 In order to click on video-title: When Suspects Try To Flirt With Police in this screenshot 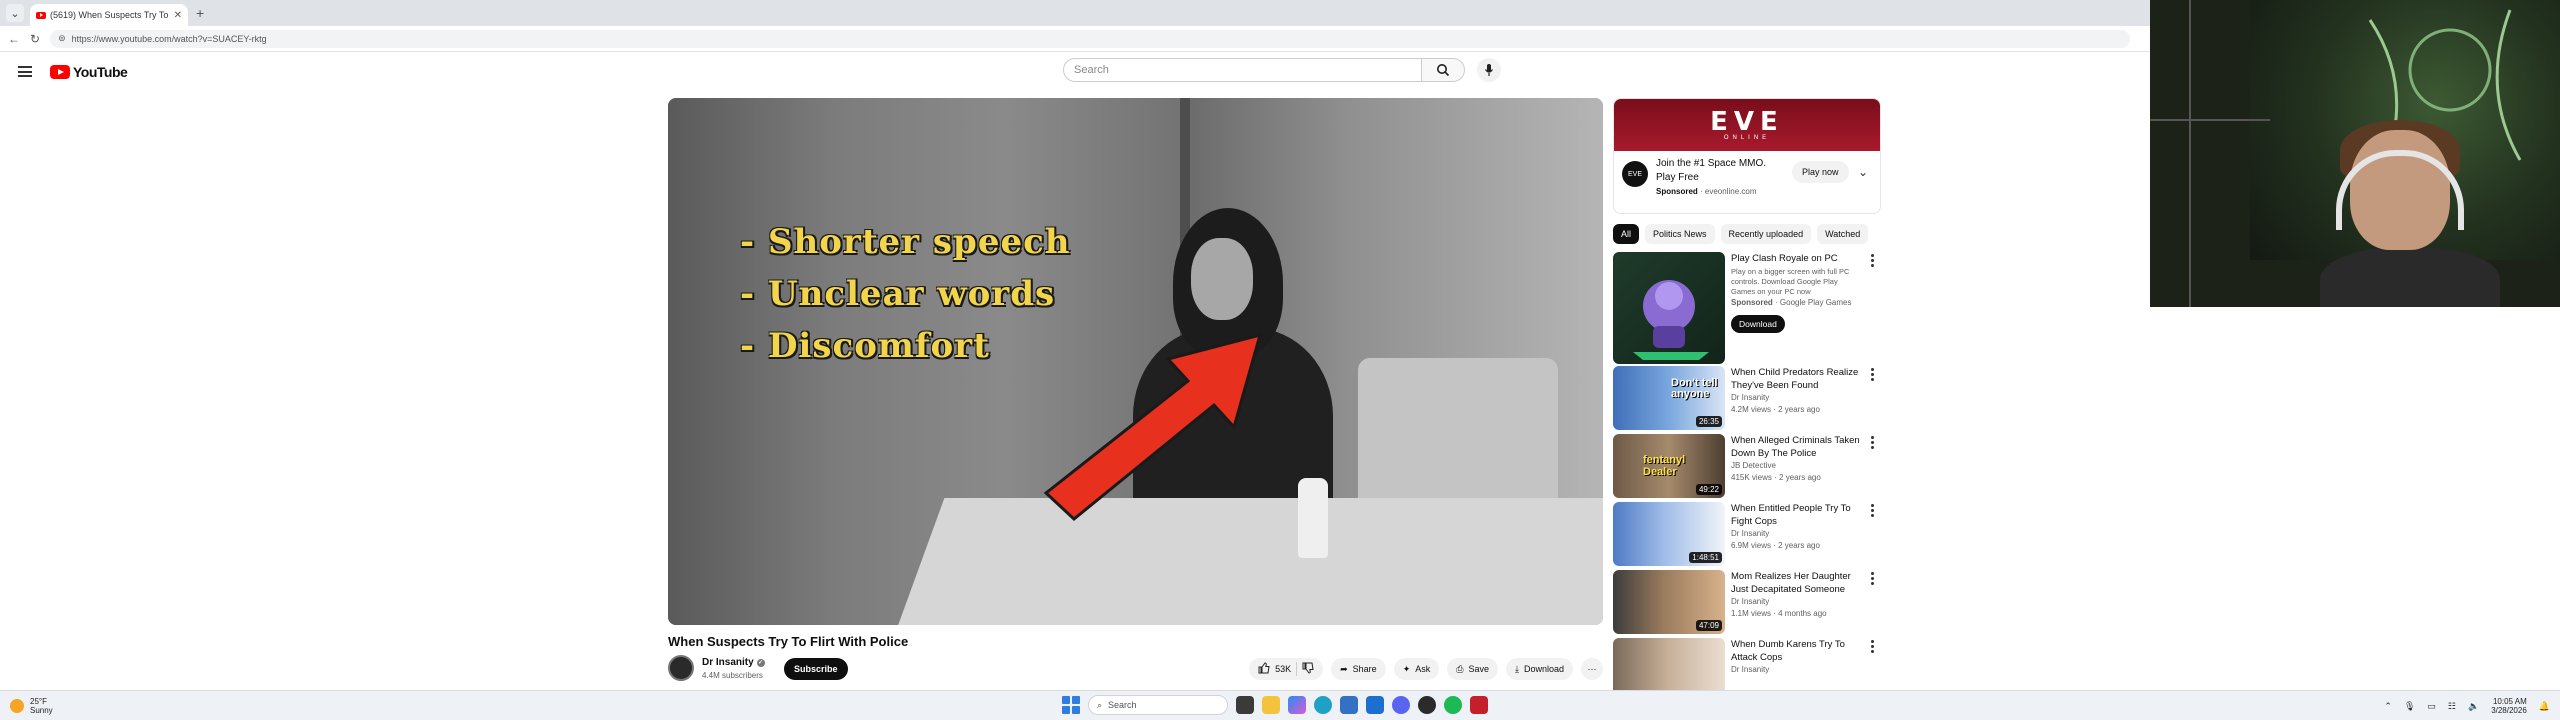, I will do `click(788, 641)`.